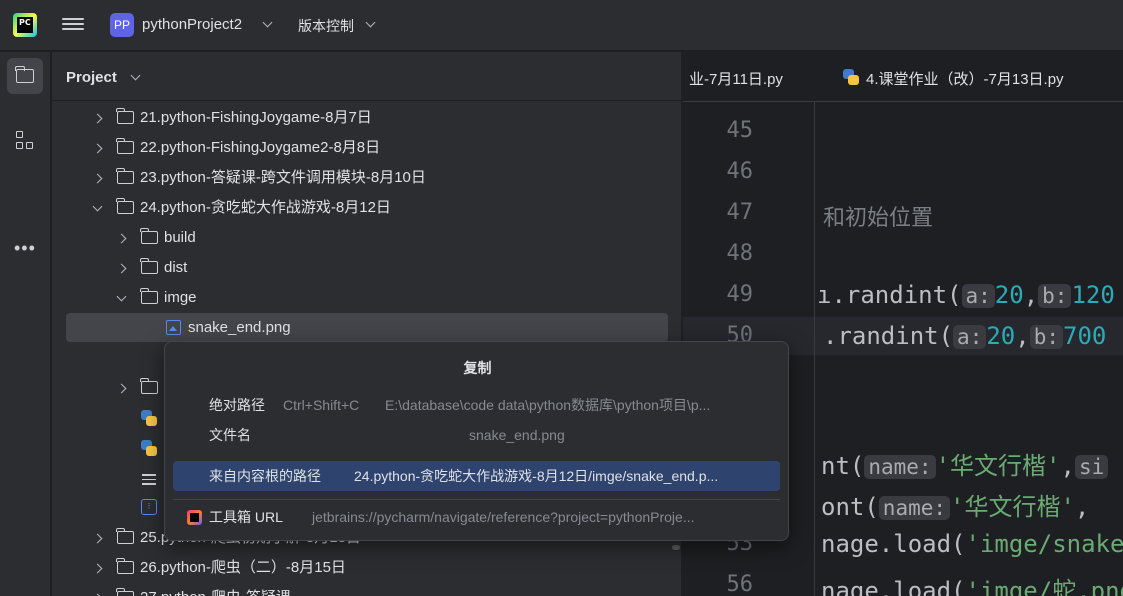  I want to click on code-line-50: .randint(a: 20, b: 700, so click(965, 336).